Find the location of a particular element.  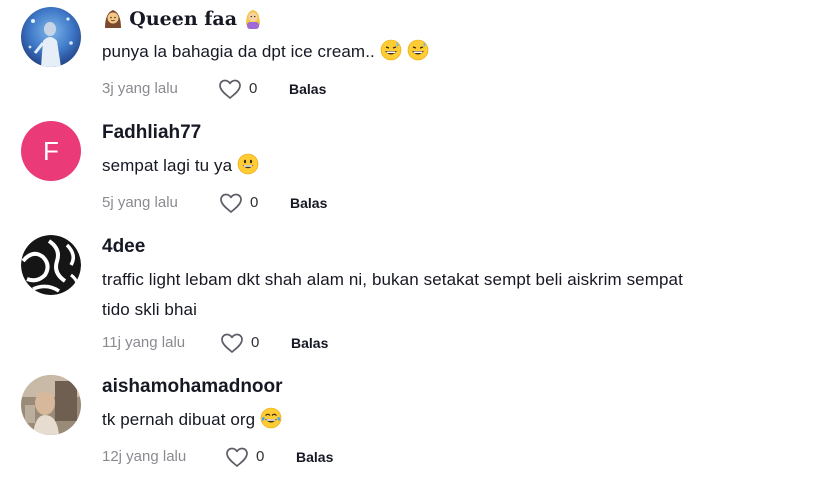

comment-timestamp: 5j yang lalu is located at coordinates (140, 202).